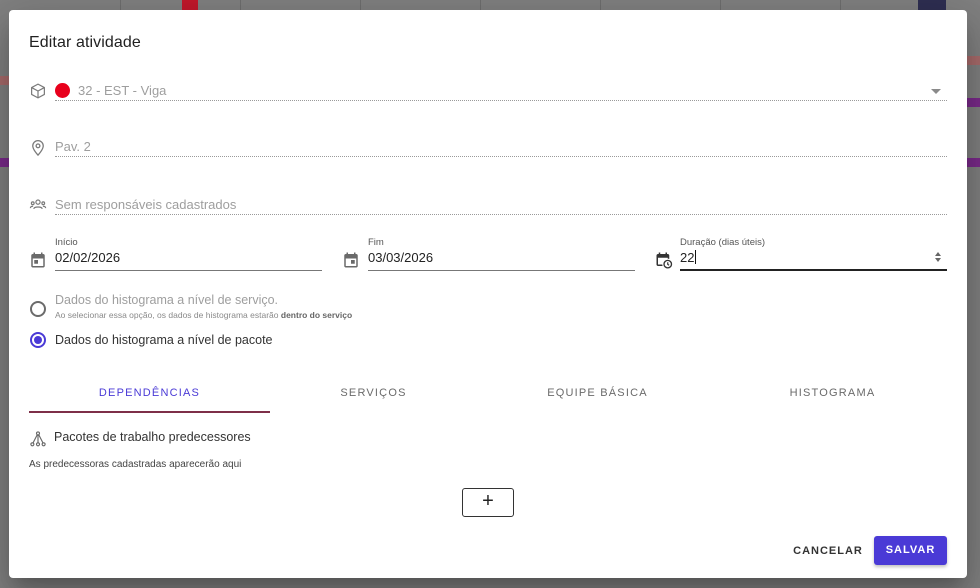  What do you see at coordinates (38, 340) in the screenshot?
I see `radio-package-level` at bounding box center [38, 340].